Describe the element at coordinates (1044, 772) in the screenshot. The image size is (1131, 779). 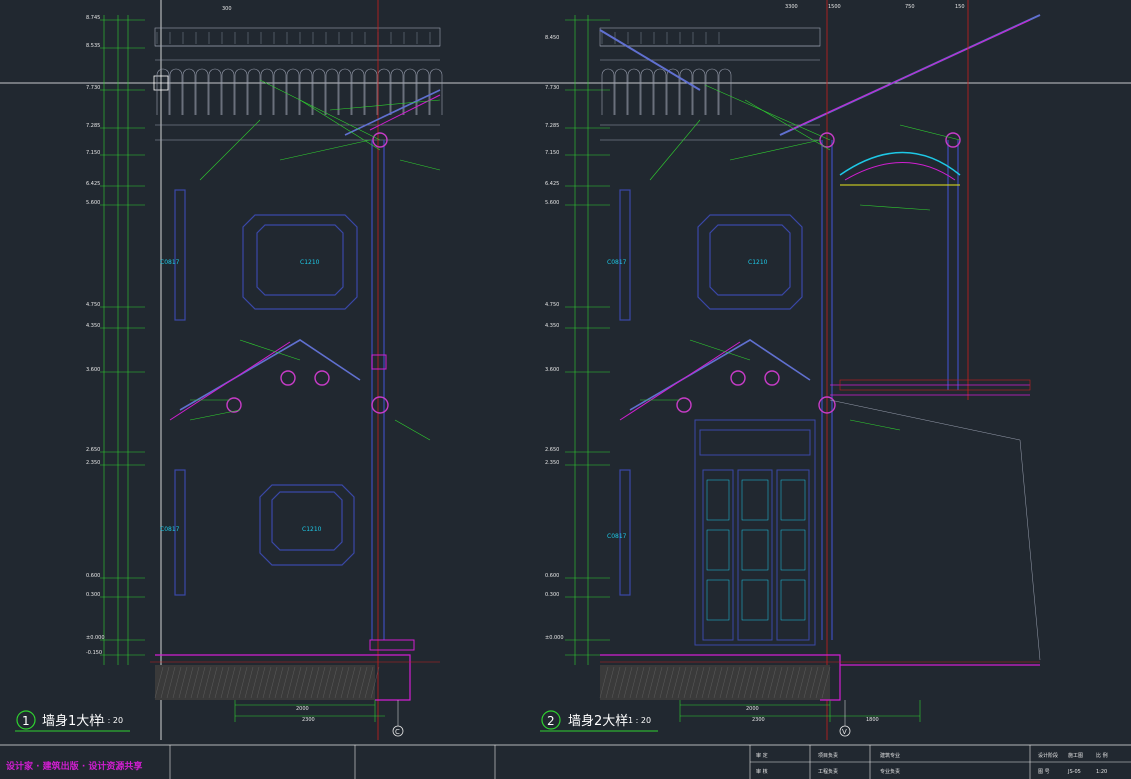
I see `tb-cell: 图 号` at that location.